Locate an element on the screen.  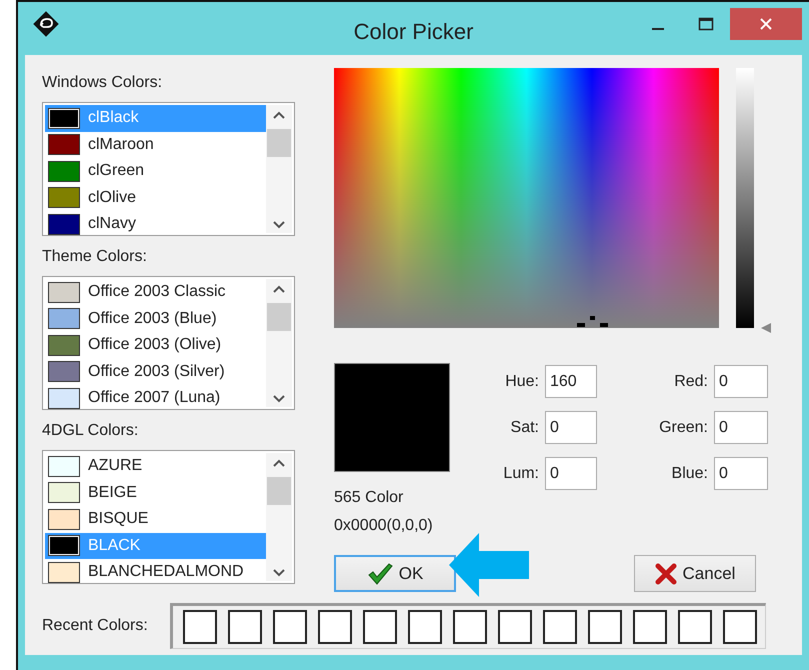
field-label: Red: is located at coordinates (690, 381).